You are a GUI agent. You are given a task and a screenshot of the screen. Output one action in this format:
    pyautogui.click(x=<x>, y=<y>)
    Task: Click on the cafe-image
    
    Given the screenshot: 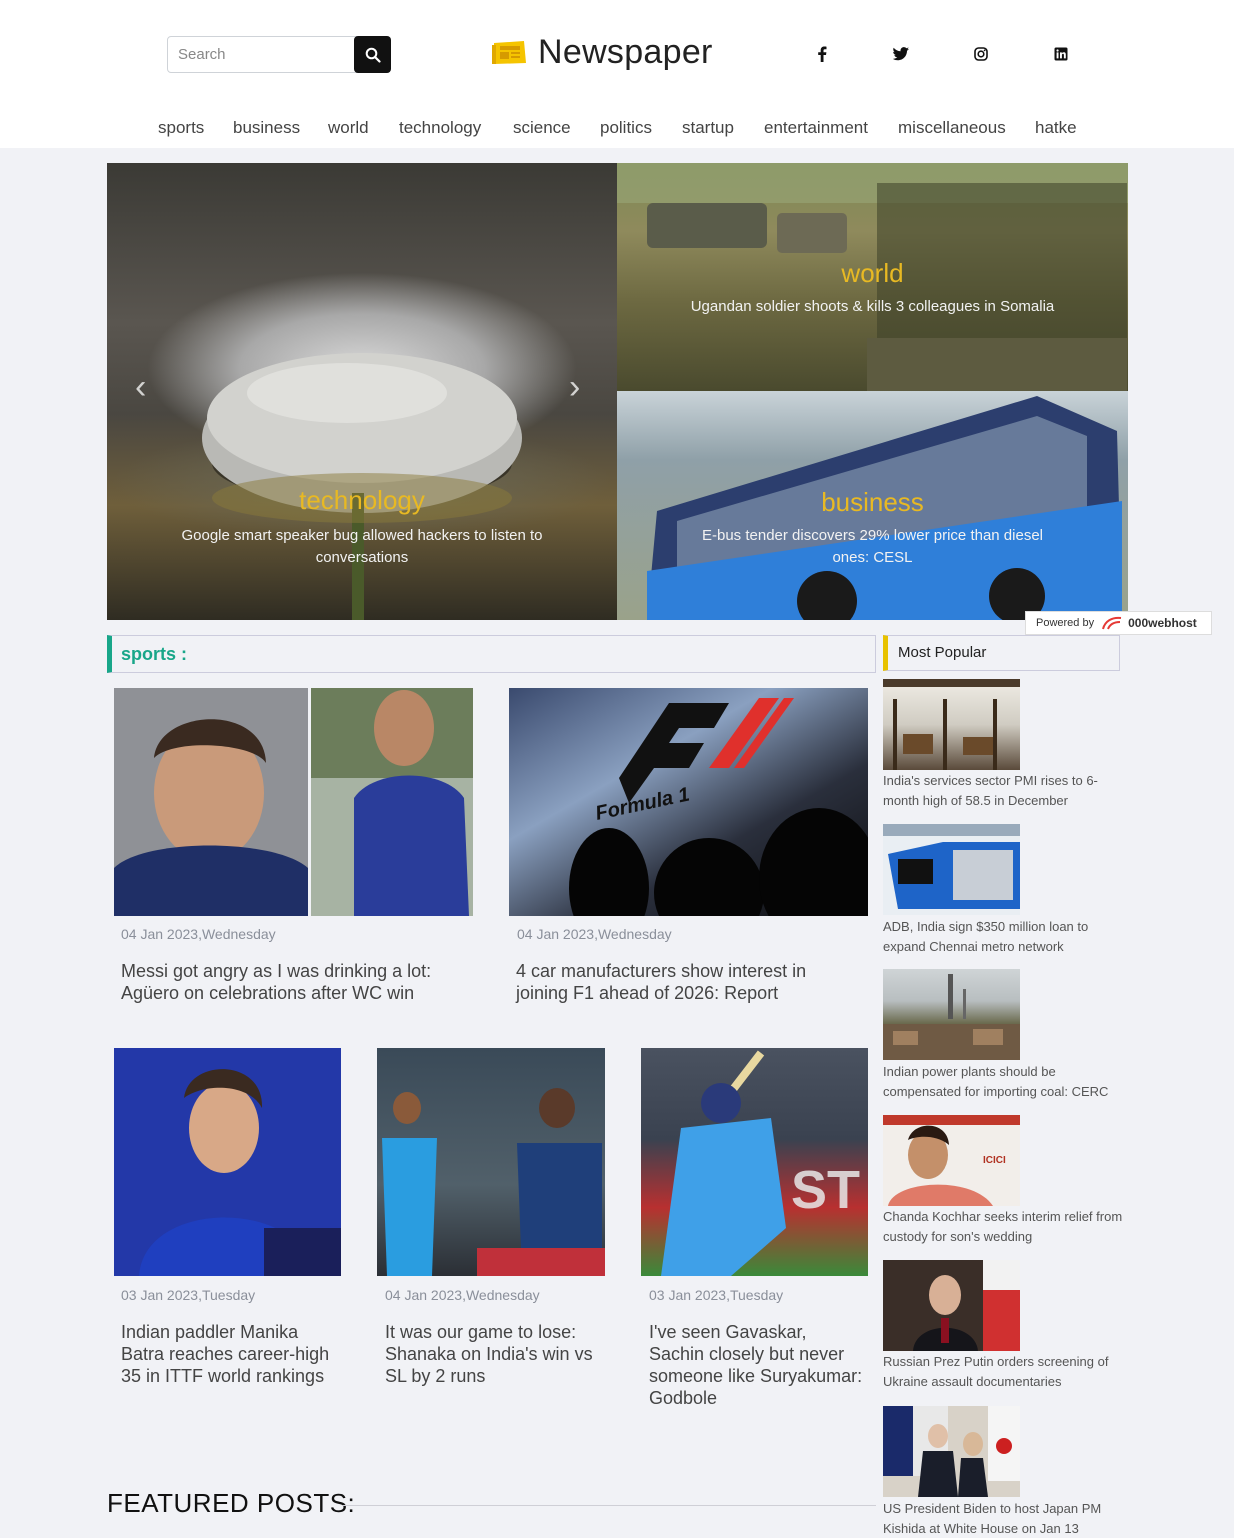 What is the action you would take?
    pyautogui.click(x=951, y=724)
    